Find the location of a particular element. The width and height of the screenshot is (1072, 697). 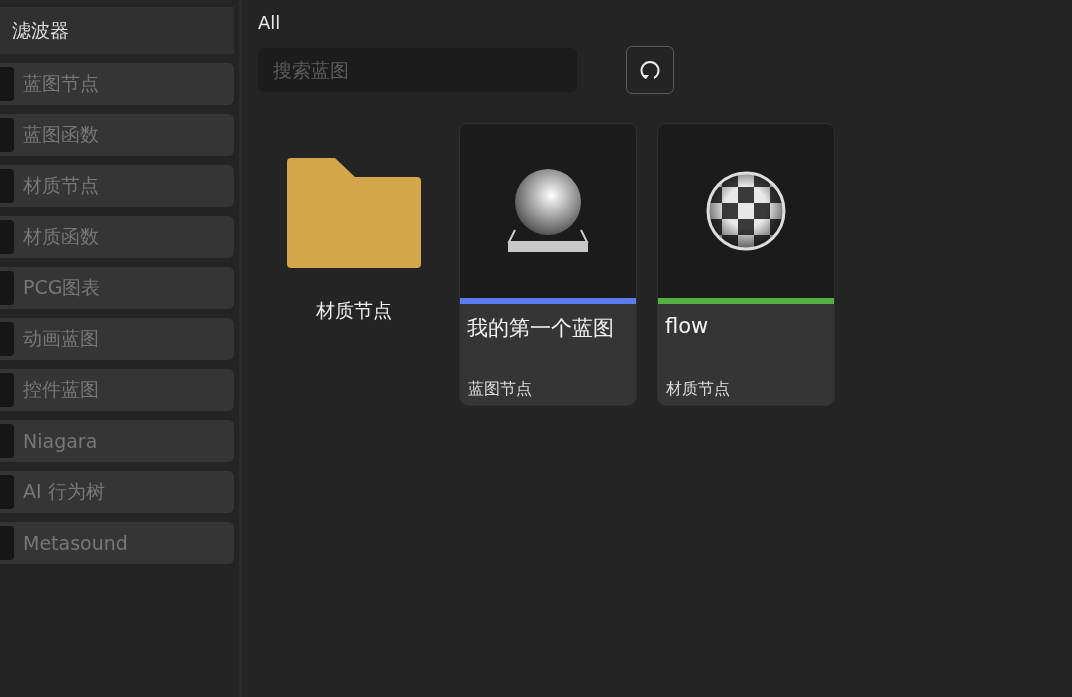

filter-item: AI 行为树 is located at coordinates (117, 492).